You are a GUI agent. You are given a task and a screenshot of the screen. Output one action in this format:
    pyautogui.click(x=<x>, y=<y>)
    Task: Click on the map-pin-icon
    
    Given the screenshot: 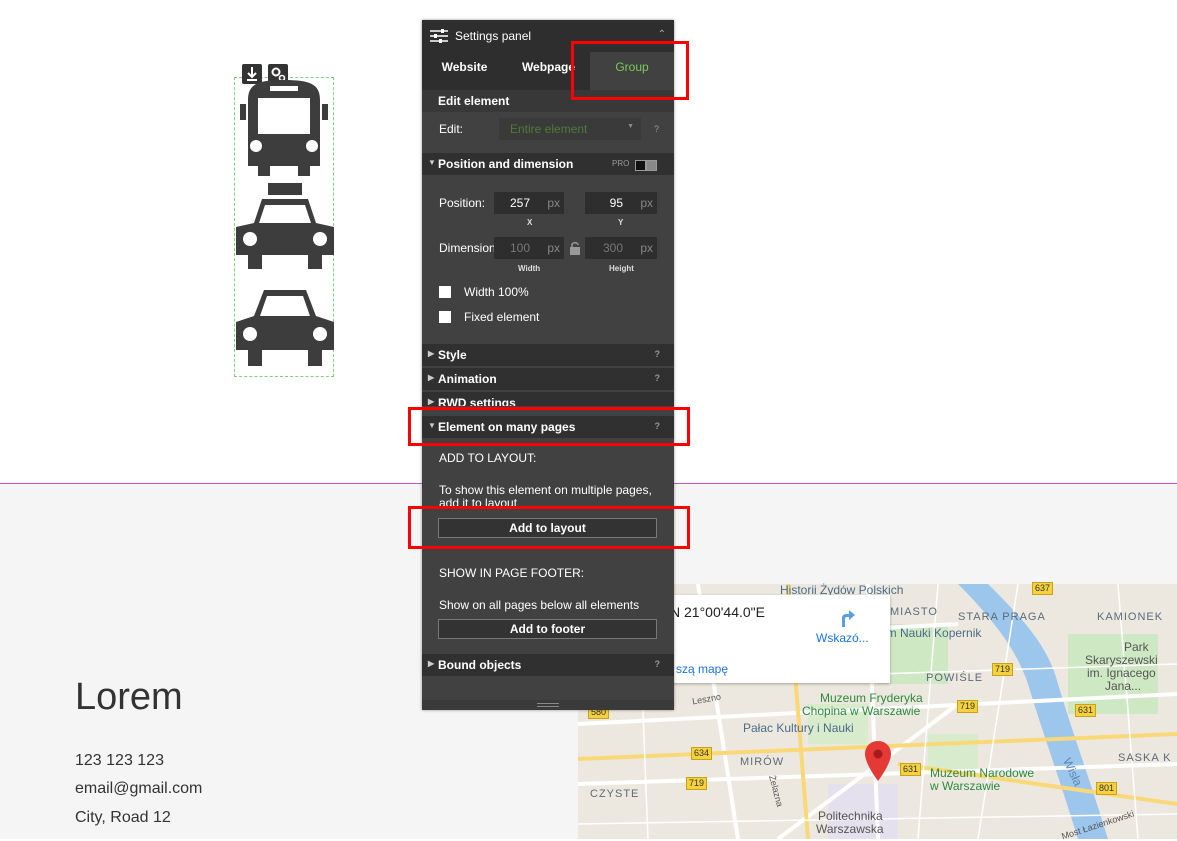 What is the action you would take?
    pyautogui.click(x=878, y=761)
    